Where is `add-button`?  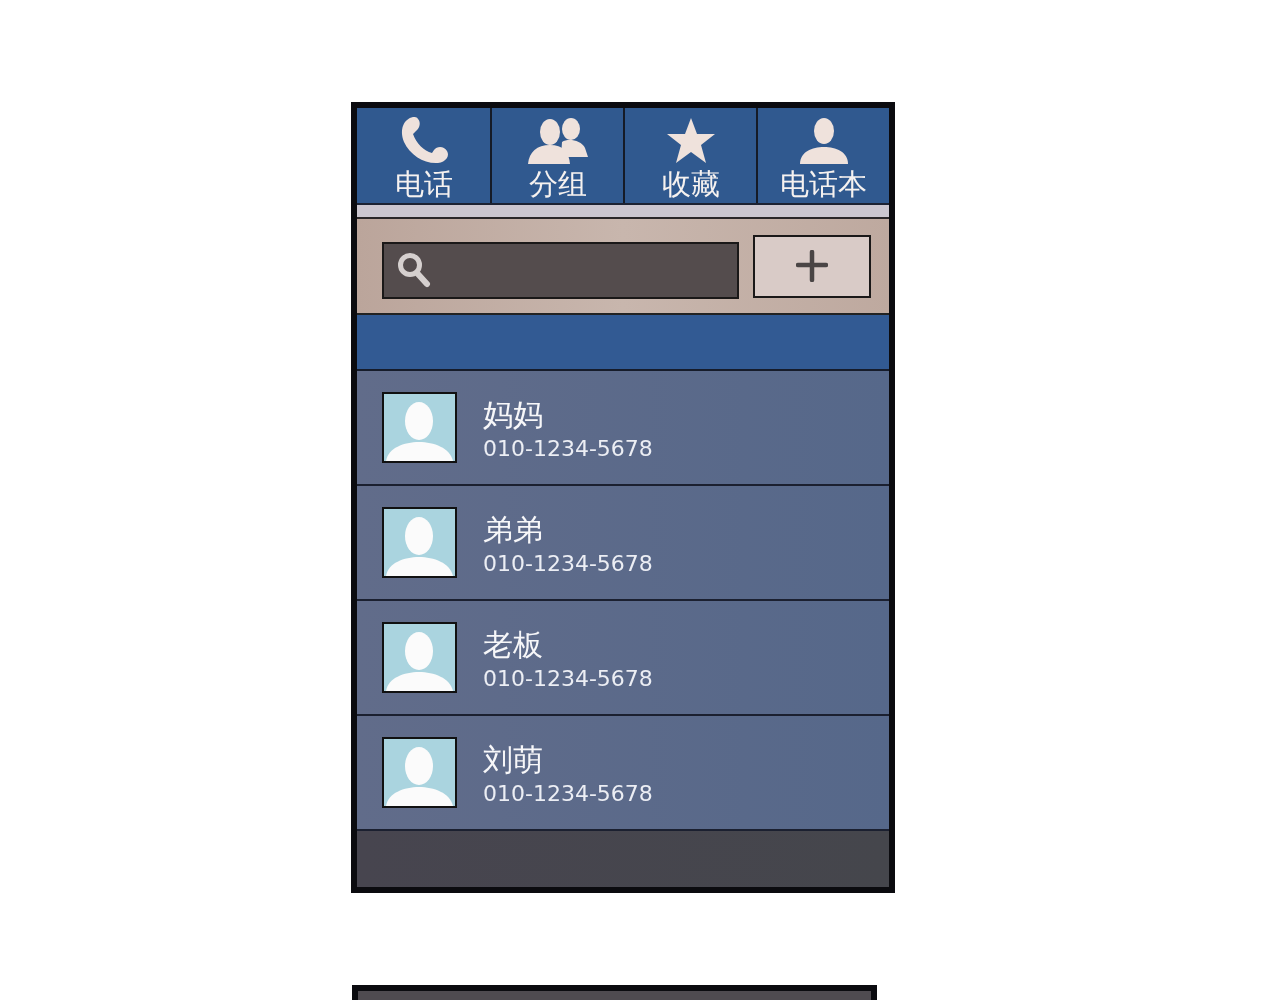
add-button is located at coordinates (812, 266).